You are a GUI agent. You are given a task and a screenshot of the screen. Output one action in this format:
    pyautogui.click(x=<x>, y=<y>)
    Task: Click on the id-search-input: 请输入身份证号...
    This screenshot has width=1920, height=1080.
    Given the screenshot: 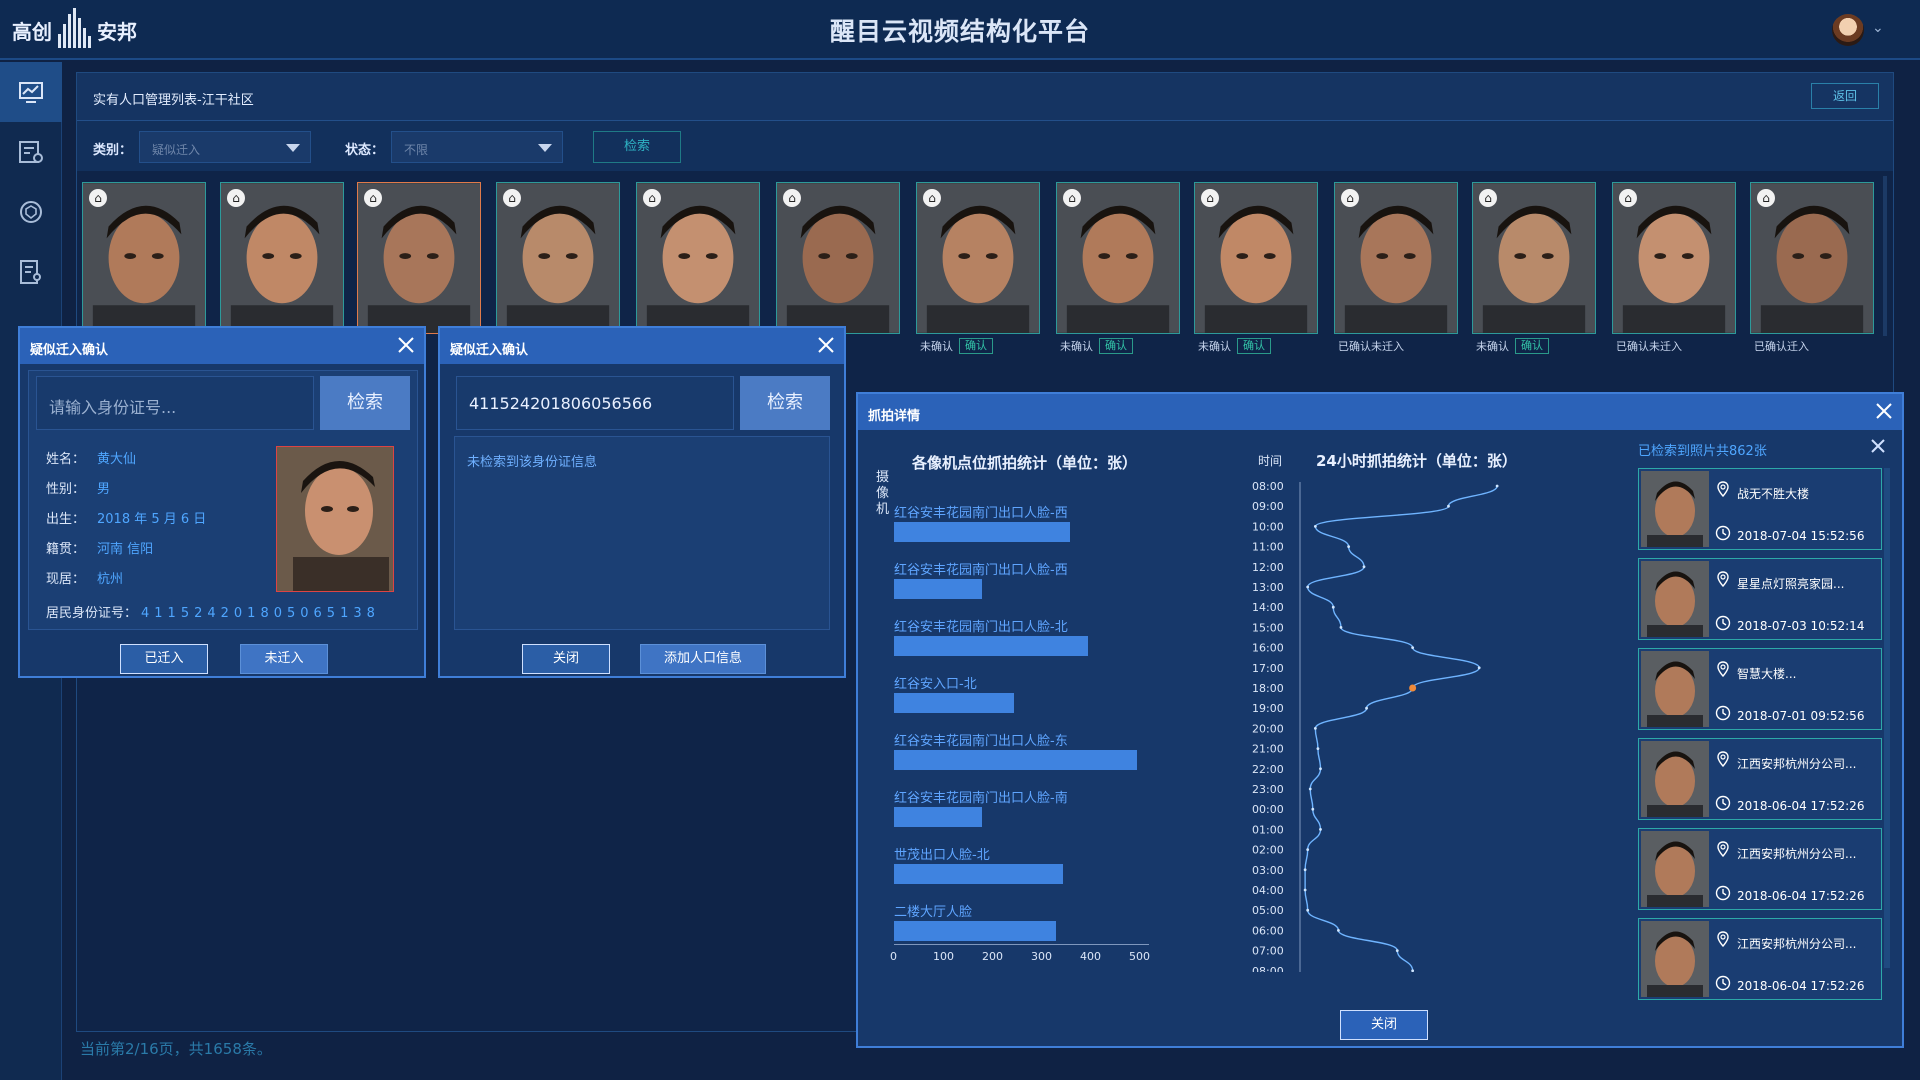 What is the action you would take?
    pyautogui.click(x=175, y=403)
    